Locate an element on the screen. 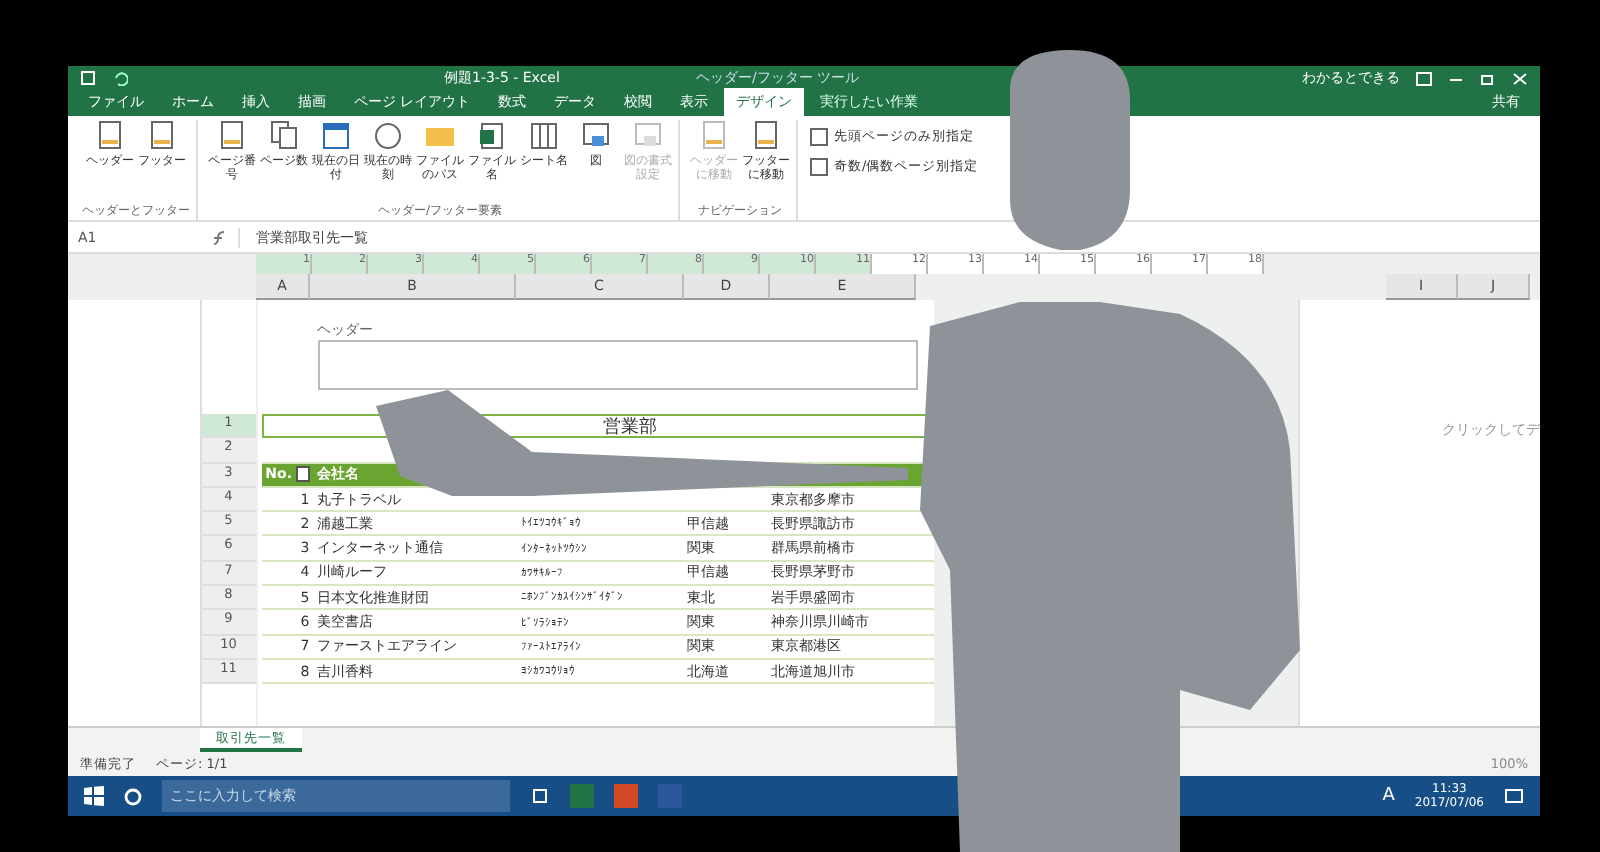  ime-indicator: A is located at coordinates (1388, 796).